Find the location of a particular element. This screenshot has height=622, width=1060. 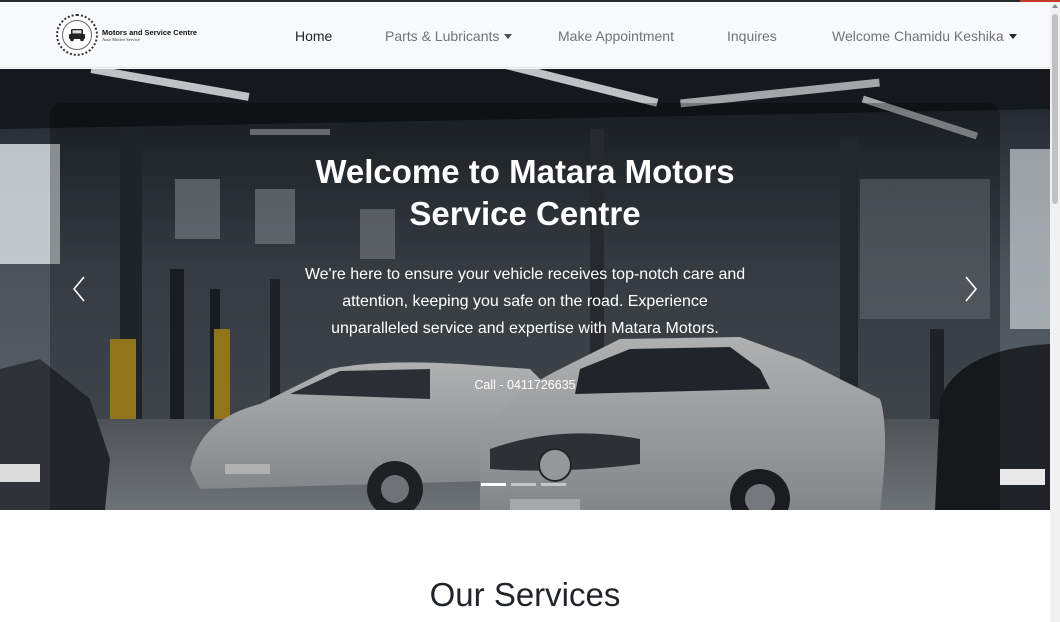

brand-title: Motors and Service Centre is located at coordinates (150, 32).